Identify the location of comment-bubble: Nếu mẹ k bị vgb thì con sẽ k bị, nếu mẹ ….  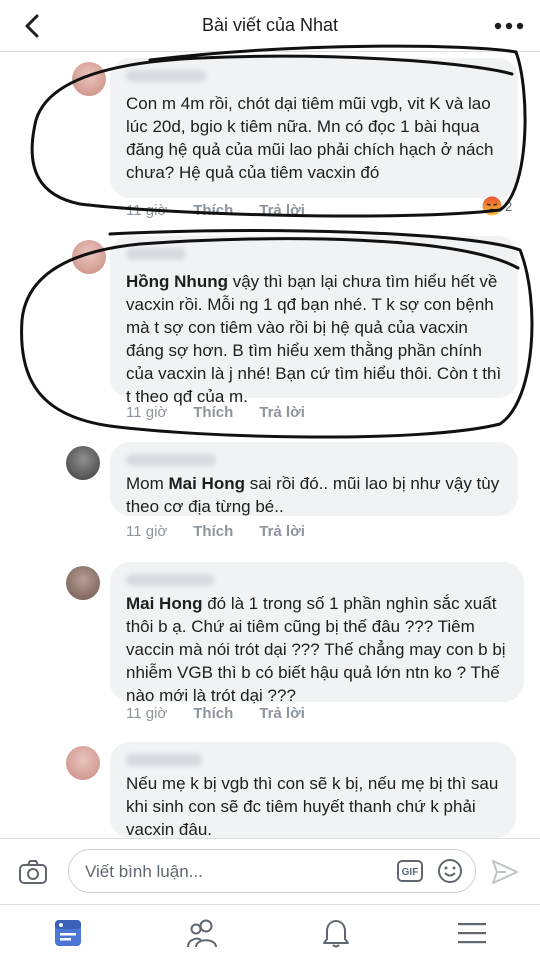
(313, 790).